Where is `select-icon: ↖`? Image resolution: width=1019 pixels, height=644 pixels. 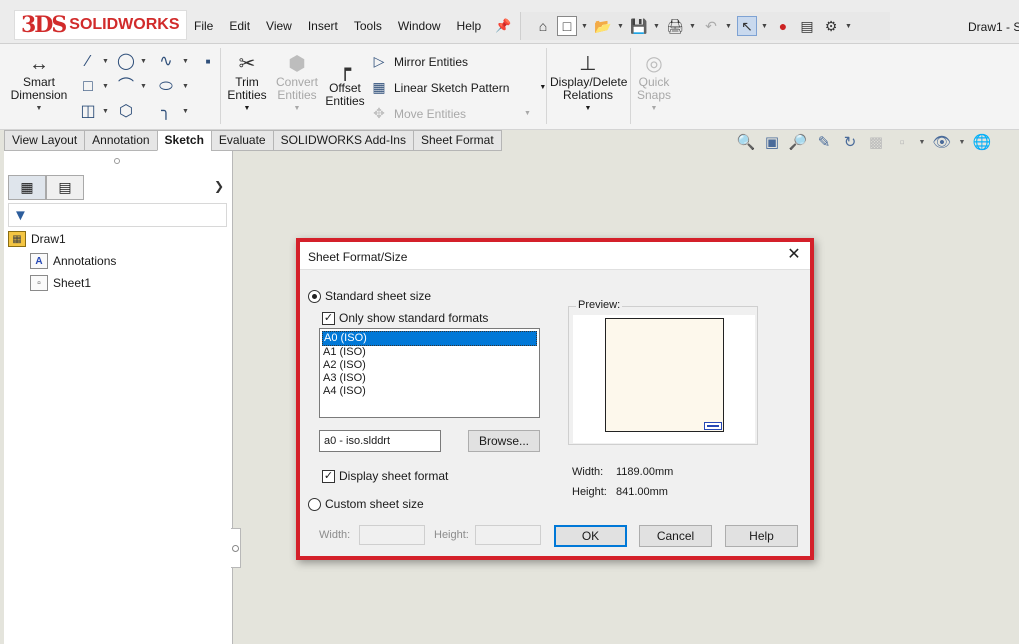 select-icon: ↖ is located at coordinates (747, 26).